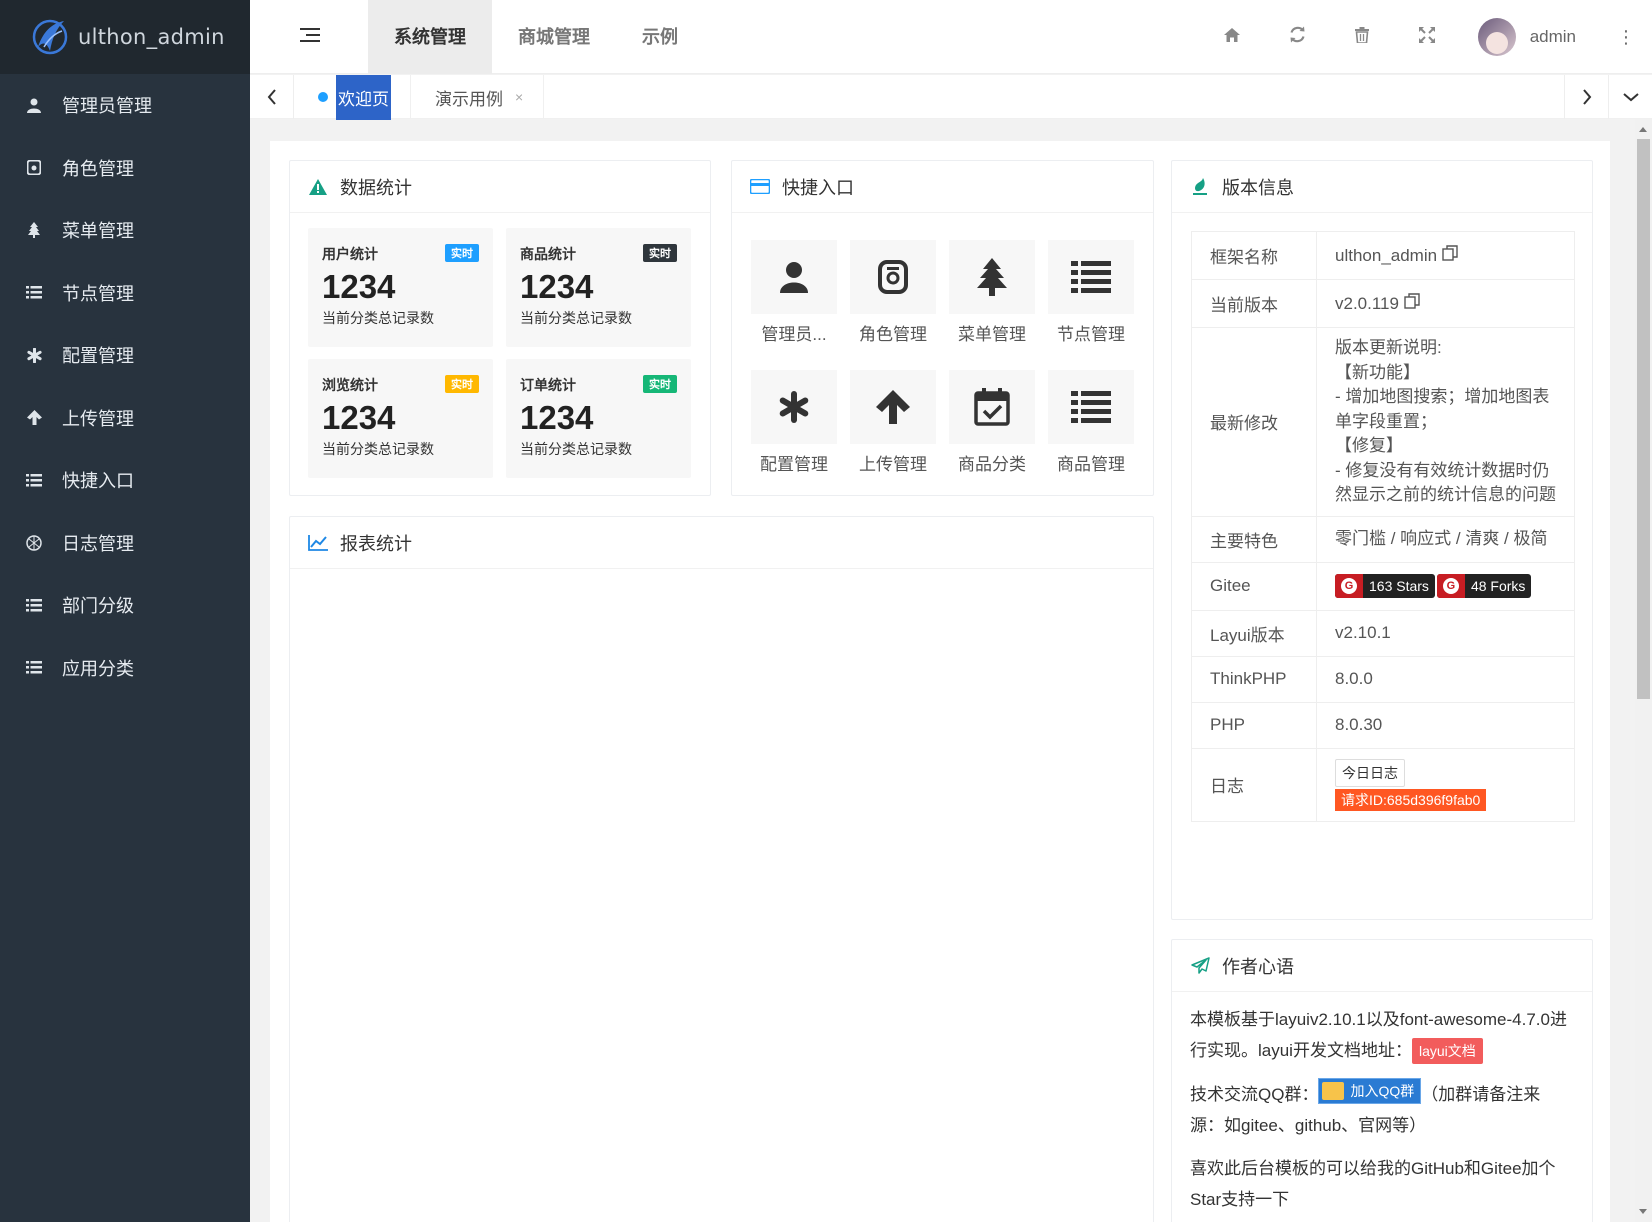 The image size is (1652, 1222). I want to click on chevron-right-icon, so click(1586, 97).